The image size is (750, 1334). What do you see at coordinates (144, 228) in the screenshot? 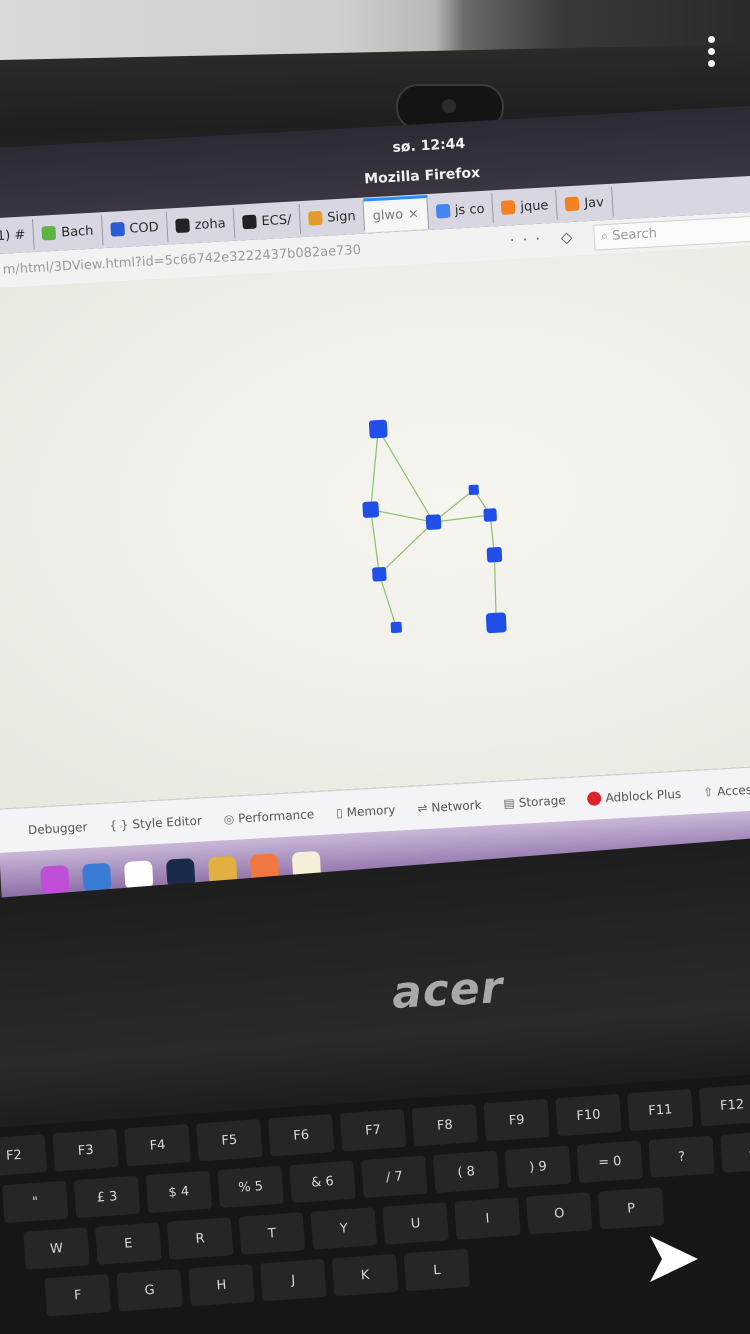
I see `tab-label: COD` at bounding box center [144, 228].